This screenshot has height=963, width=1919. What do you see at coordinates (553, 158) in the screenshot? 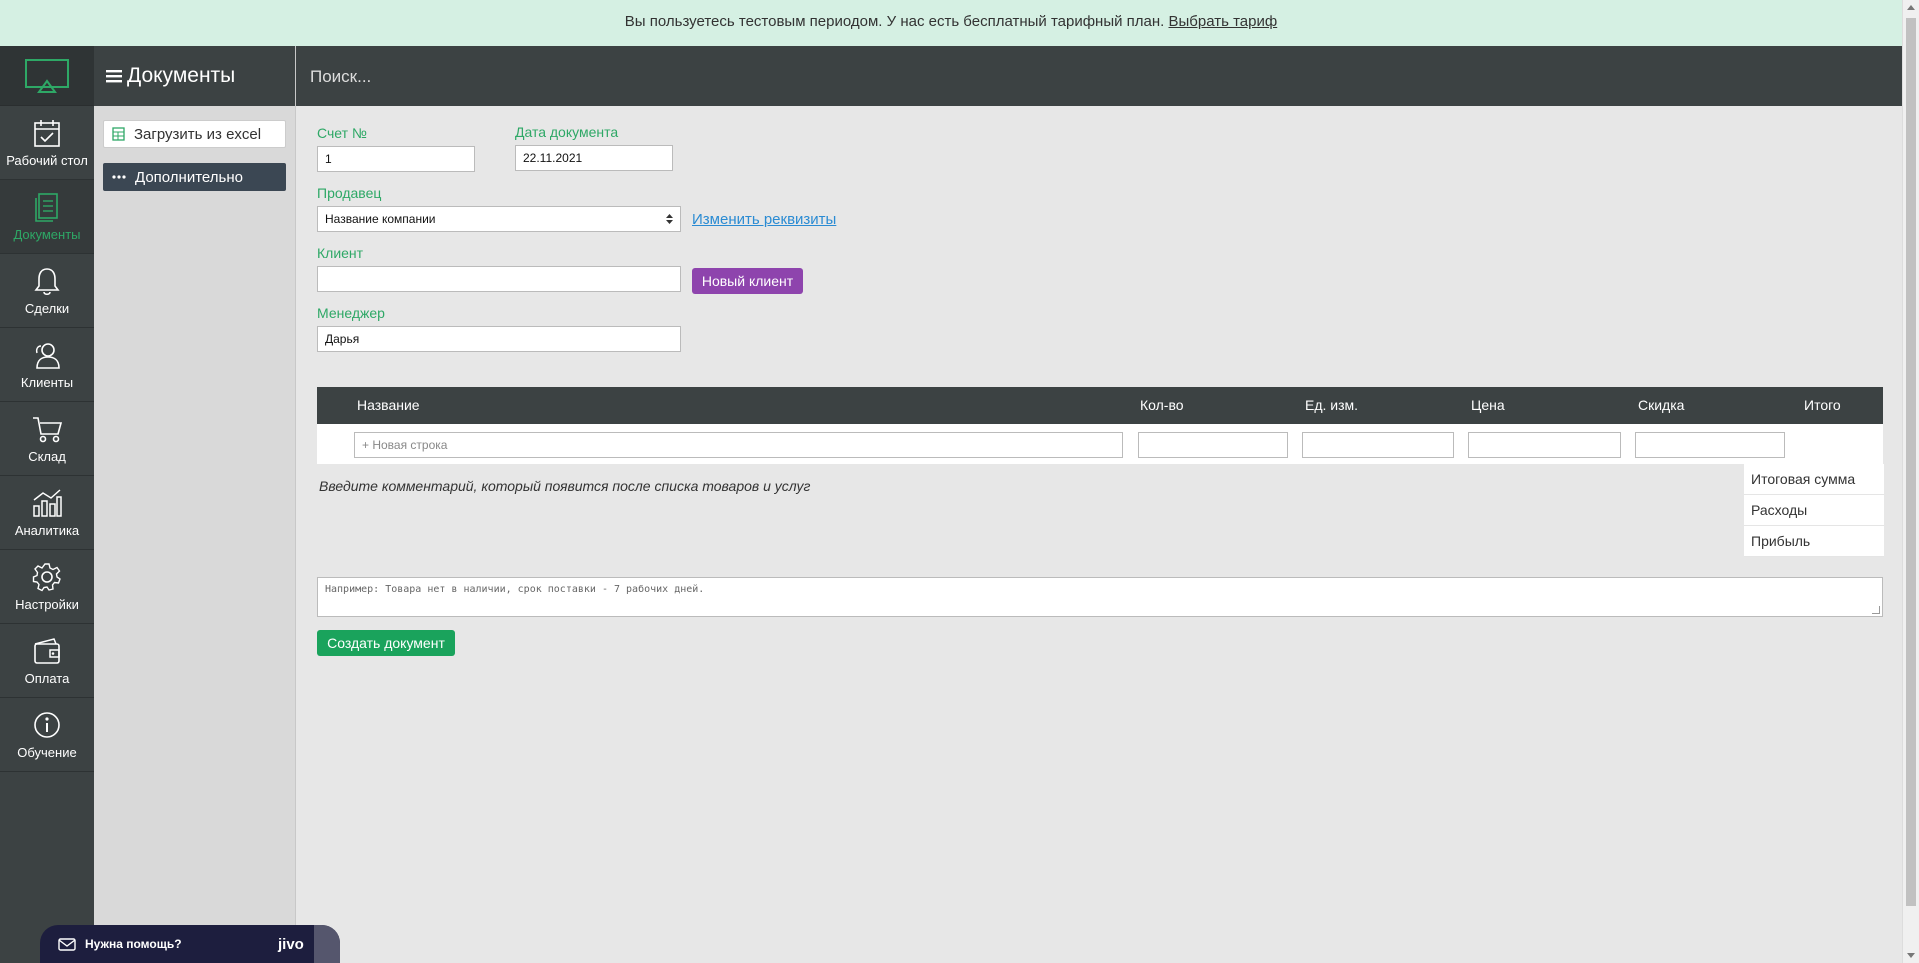
I see `document-date-value: 22.11.2021` at bounding box center [553, 158].